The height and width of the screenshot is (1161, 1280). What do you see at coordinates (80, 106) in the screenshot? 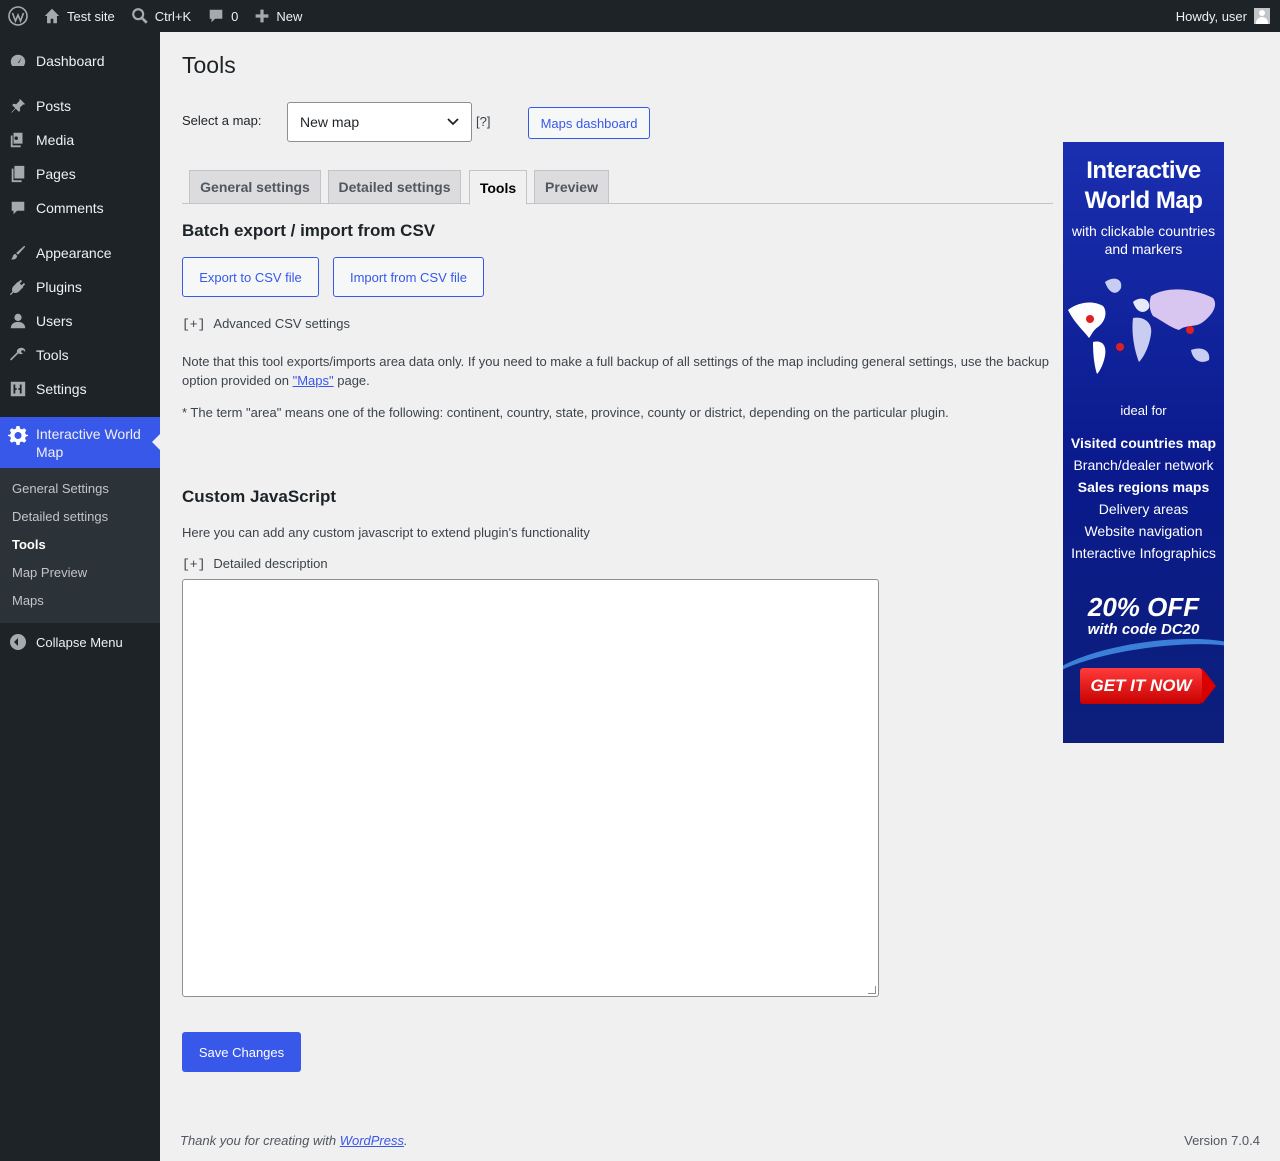
I see `sidebar-item-posts: Posts` at bounding box center [80, 106].